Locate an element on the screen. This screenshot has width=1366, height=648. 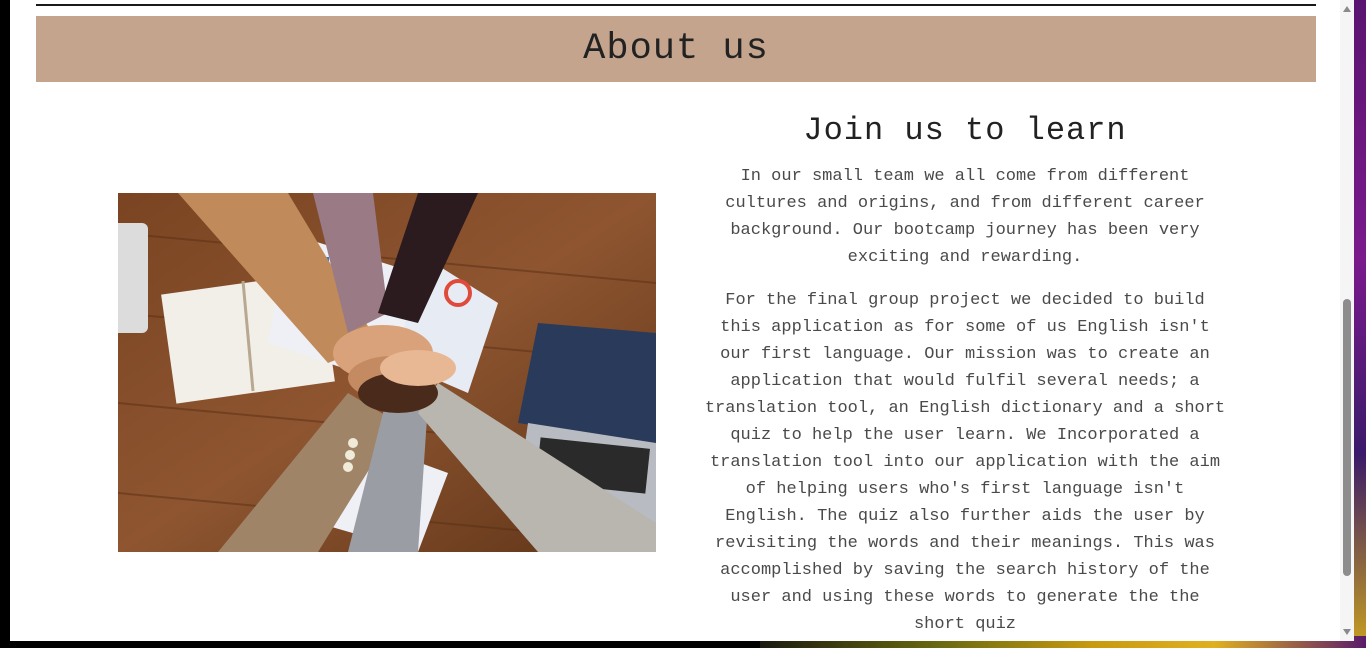
vertical-scrollbar is located at coordinates (1347, 320).